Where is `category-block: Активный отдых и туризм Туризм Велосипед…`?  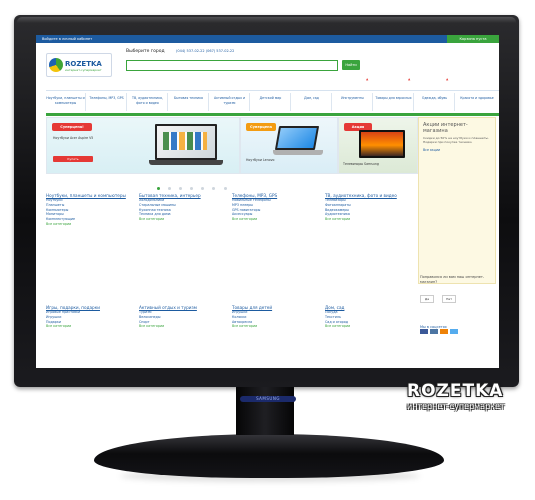
category-block: Активный отдых и туризм Туризм Велосипед… is located at coordinates (182, 317).